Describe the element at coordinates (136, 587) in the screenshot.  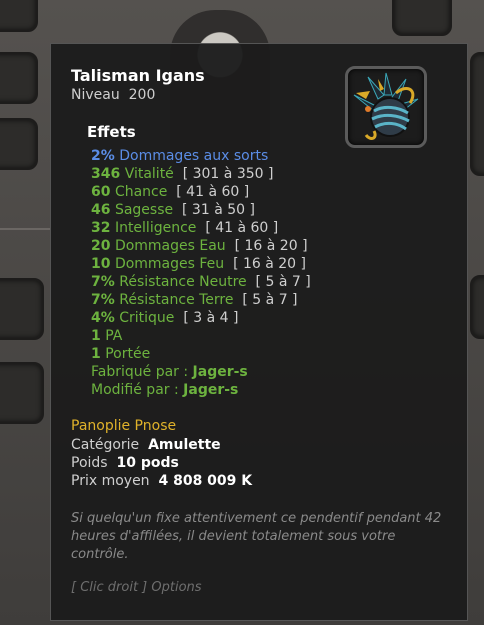
I see `right-click-hint: [ Clic droit ] Options` at that location.